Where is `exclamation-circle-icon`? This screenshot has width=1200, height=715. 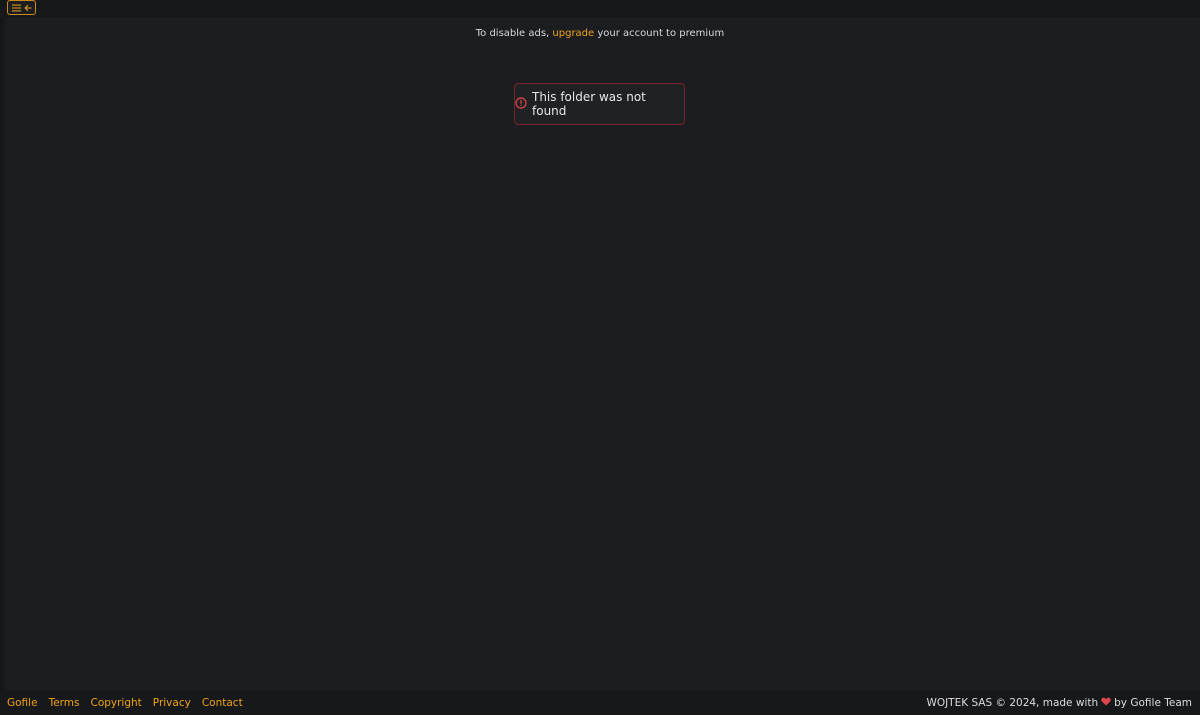 exclamation-circle-icon is located at coordinates (521, 104).